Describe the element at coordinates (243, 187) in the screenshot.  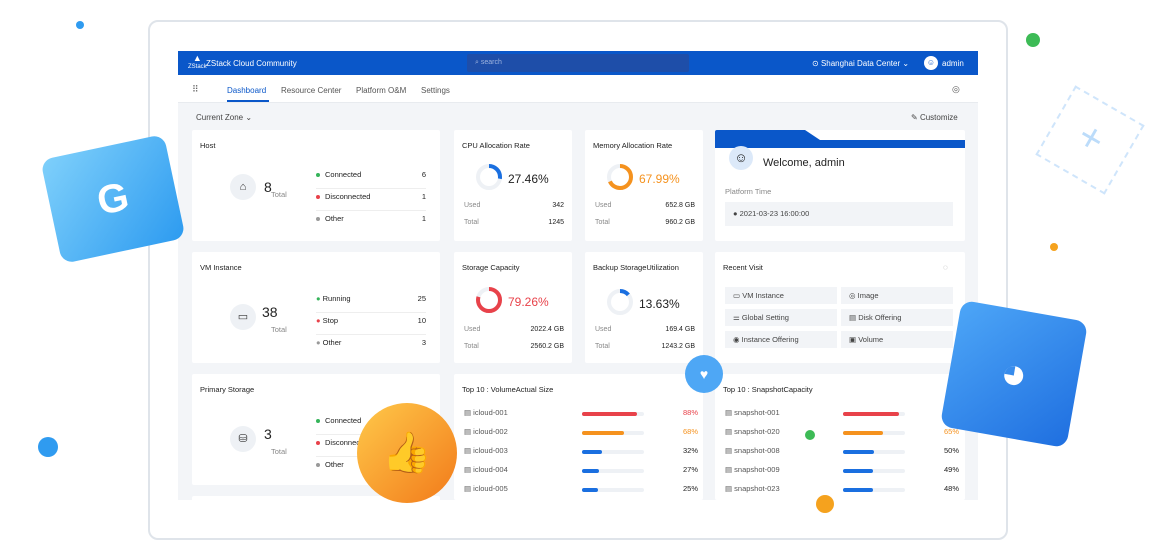
I see `server-icon: ⌂` at that location.